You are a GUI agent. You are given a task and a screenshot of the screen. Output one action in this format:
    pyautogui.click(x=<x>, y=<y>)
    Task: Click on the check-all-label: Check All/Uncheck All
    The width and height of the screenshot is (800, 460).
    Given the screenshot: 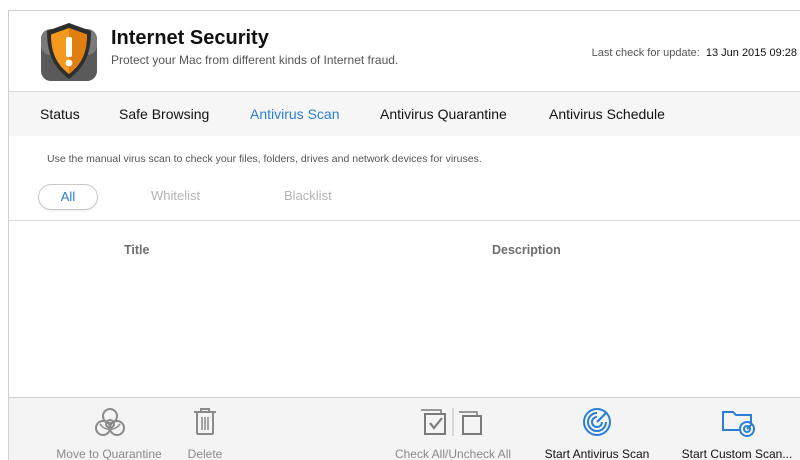 What is the action you would take?
    pyautogui.click(x=453, y=453)
    